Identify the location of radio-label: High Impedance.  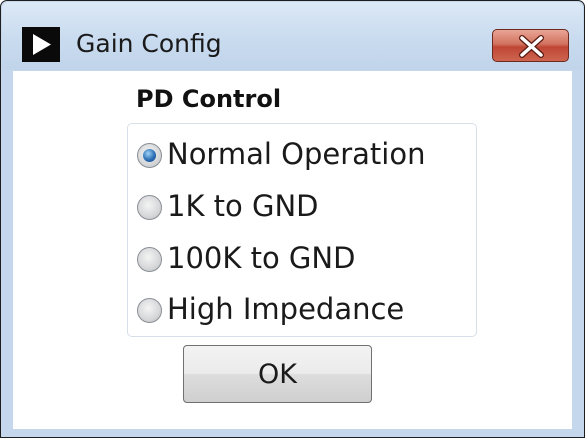
(286, 309).